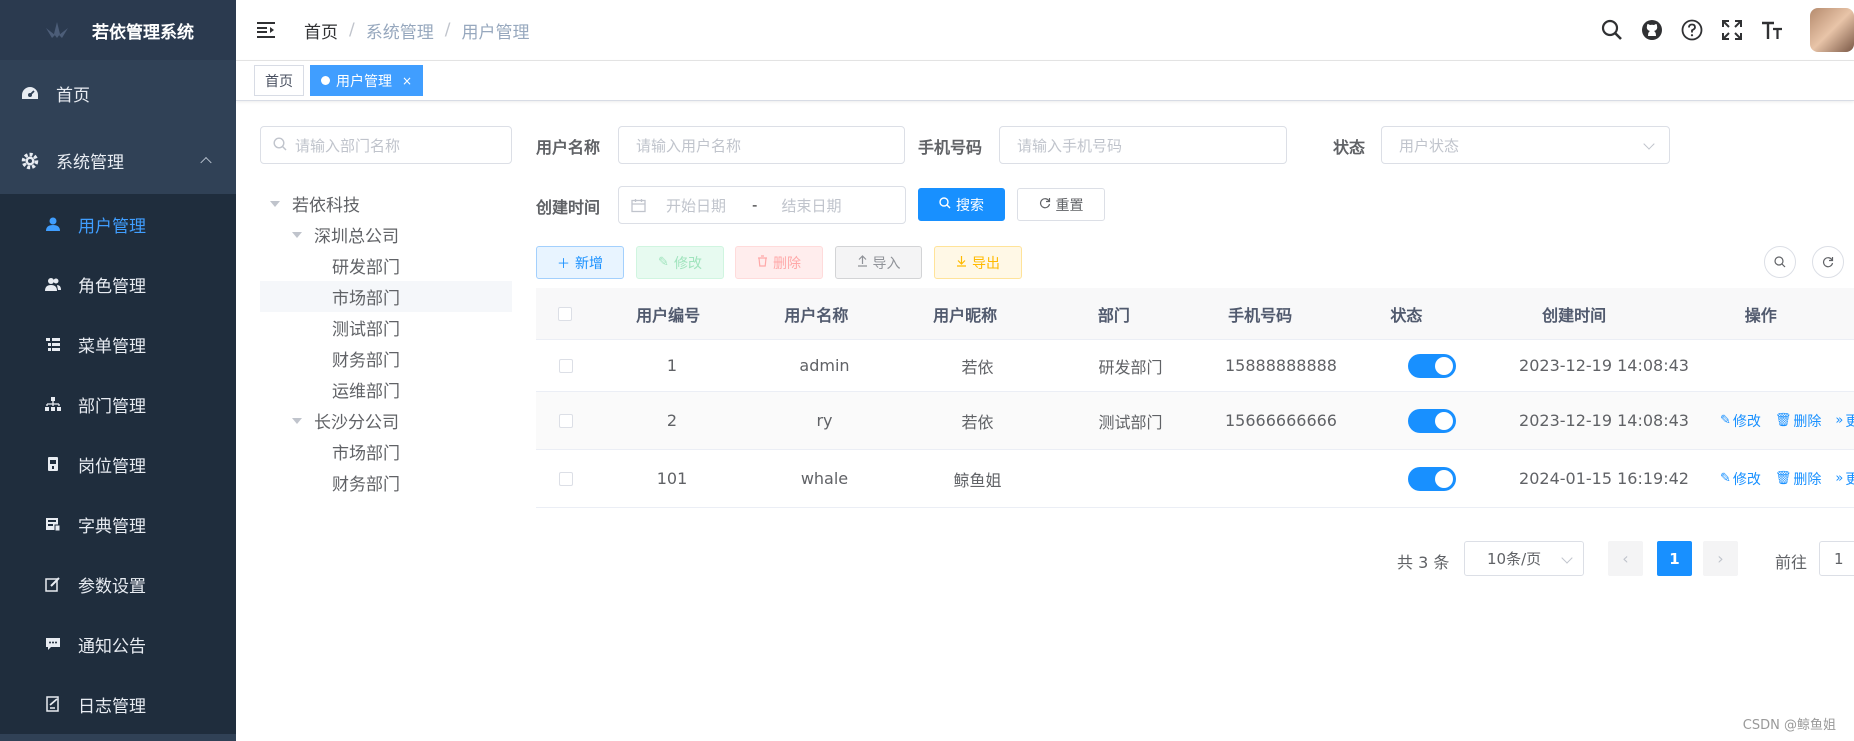 This screenshot has height=741, width=1854. I want to click on column-header: 用户编号, so click(668, 314).